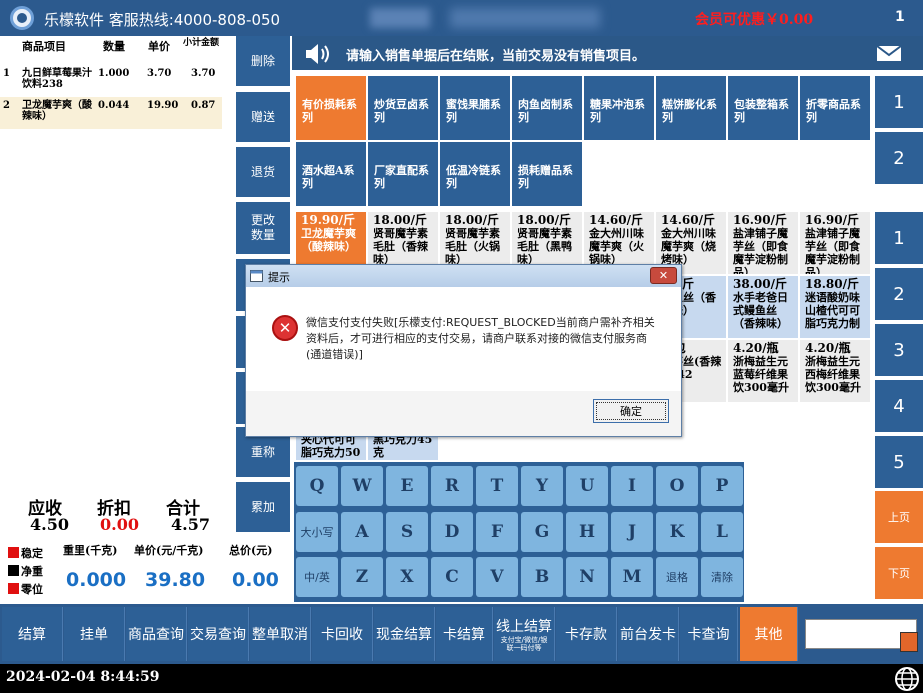 The image size is (923, 693). Describe the element at coordinates (769, 634) in the screenshot. I see `other-button: 其他` at that location.